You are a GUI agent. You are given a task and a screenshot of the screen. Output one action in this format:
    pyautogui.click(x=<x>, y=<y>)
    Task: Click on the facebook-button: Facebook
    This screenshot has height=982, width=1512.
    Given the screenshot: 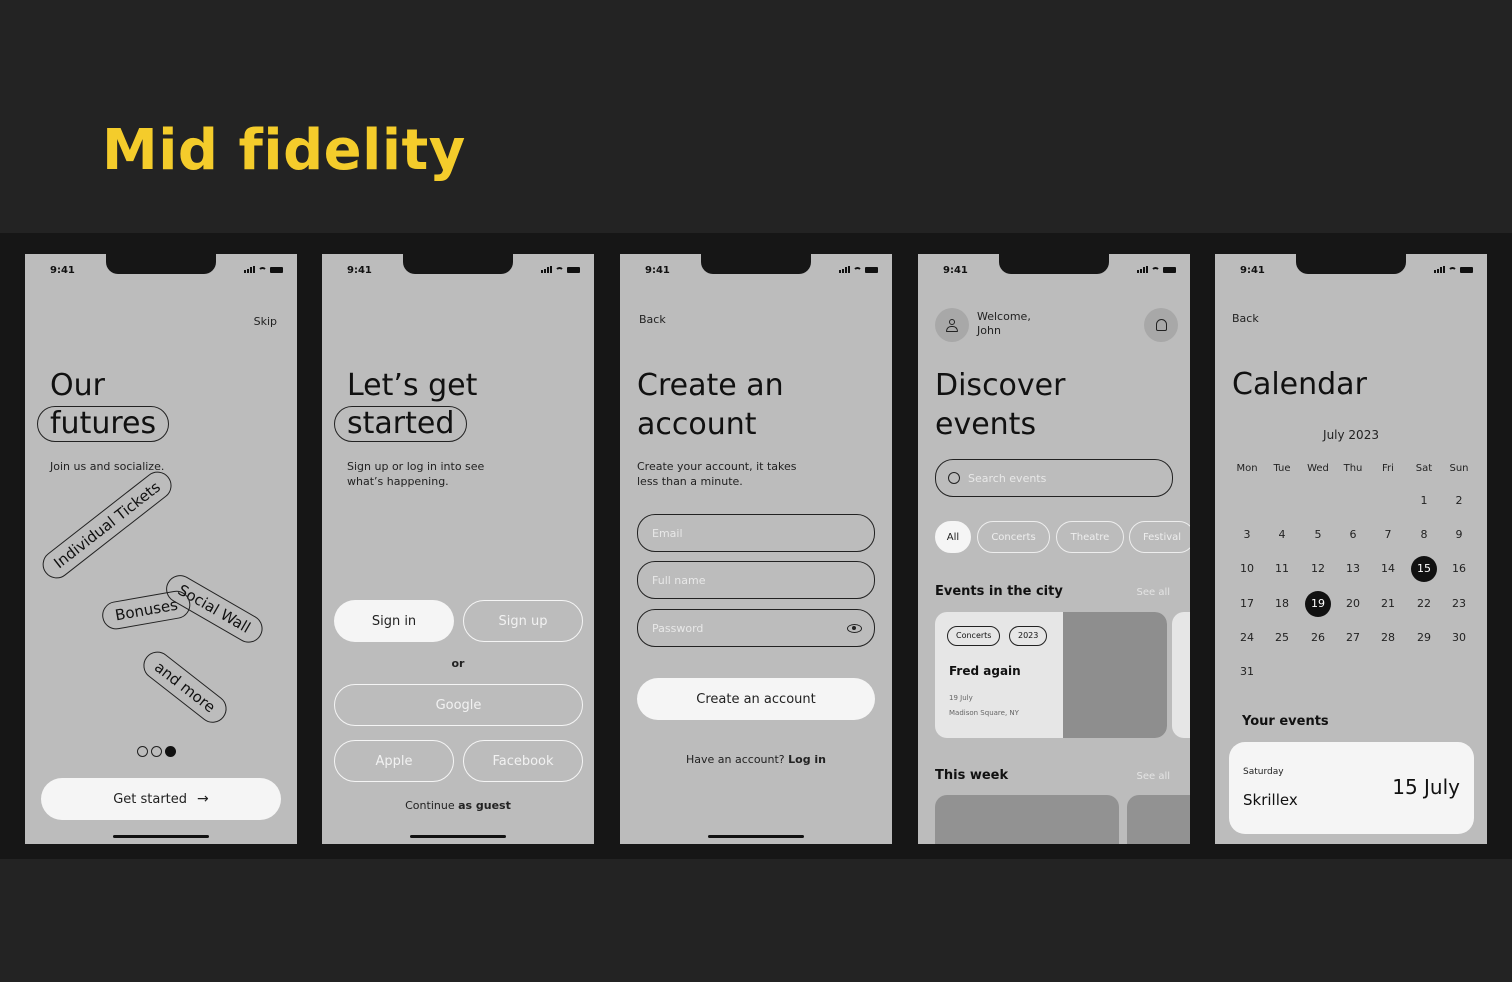 What is the action you would take?
    pyautogui.click(x=523, y=761)
    